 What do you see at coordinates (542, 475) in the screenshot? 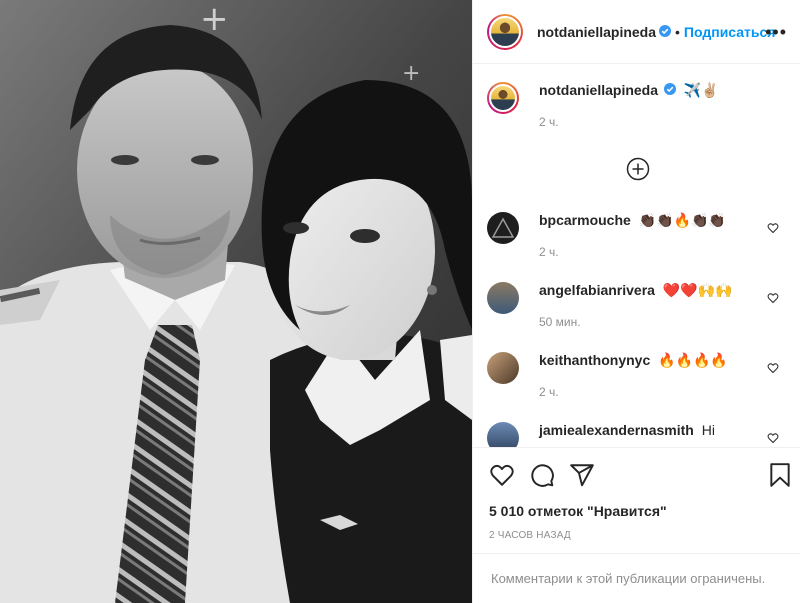
I see `comment-icon` at bounding box center [542, 475].